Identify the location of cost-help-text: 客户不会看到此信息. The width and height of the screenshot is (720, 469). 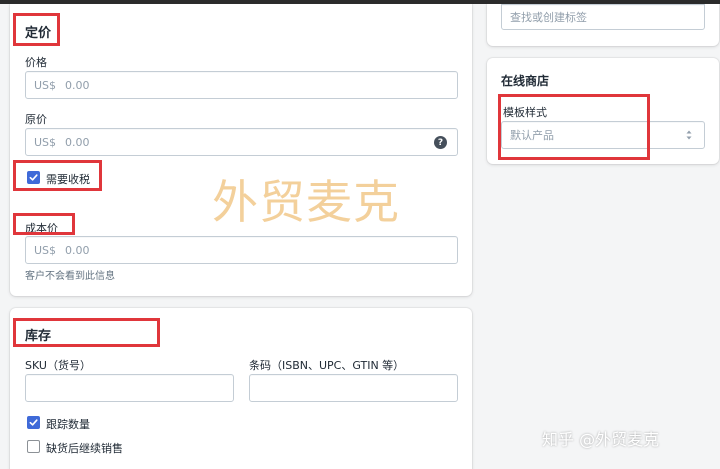
(70, 276).